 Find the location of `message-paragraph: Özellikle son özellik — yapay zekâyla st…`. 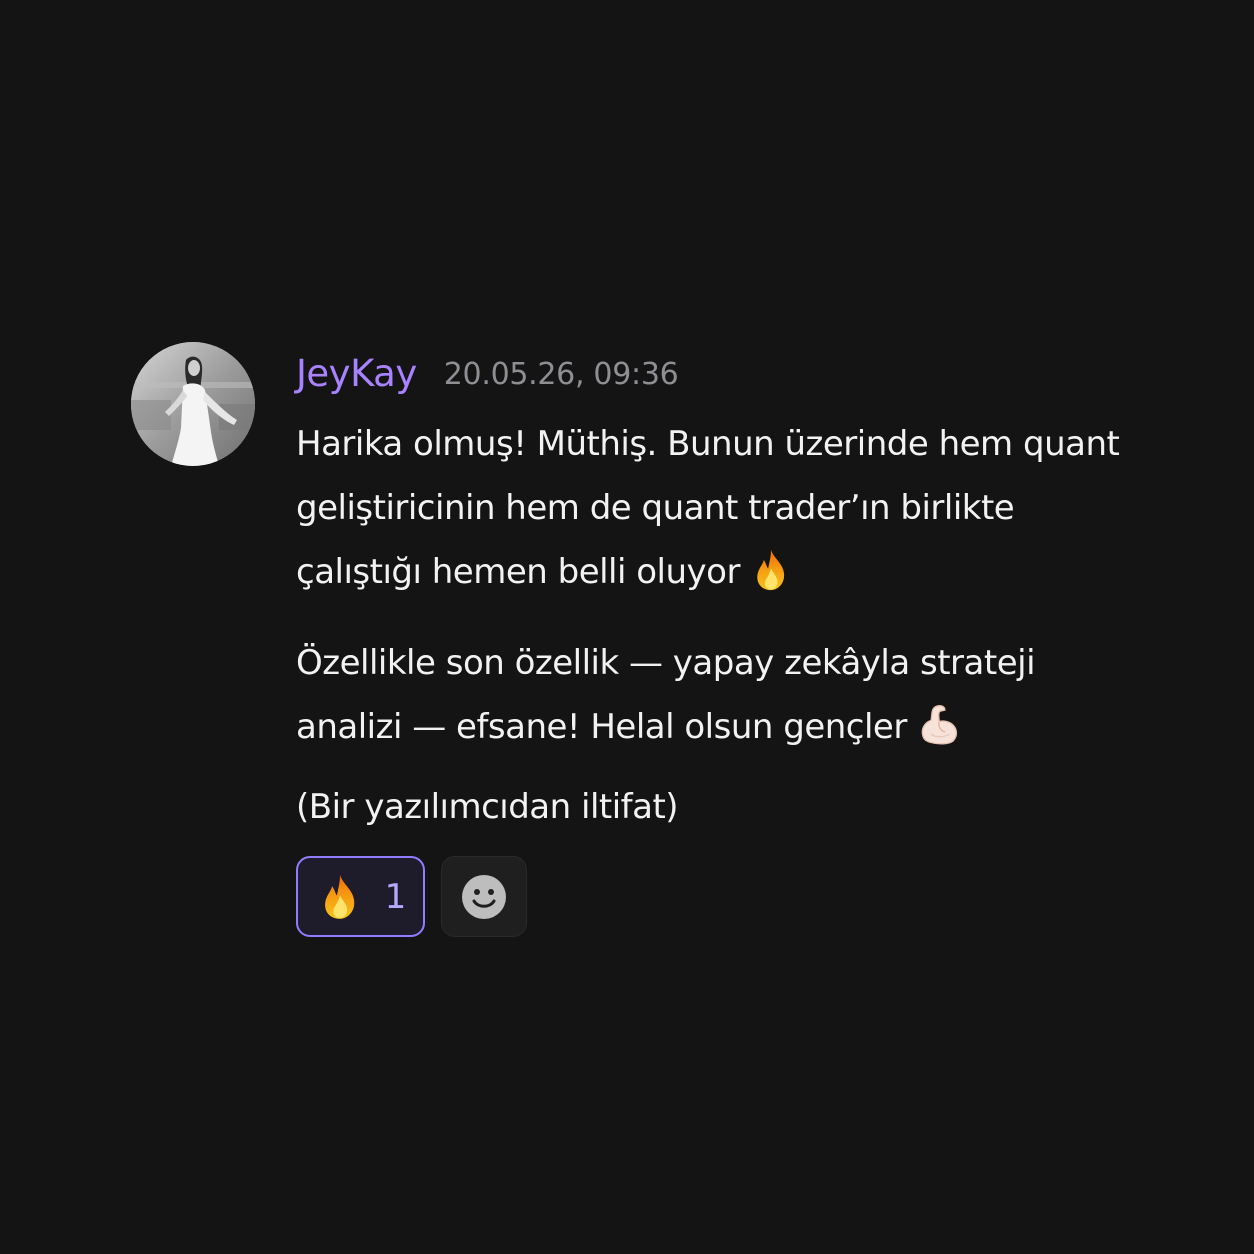

message-paragraph: Özellikle son özellik — yapay zekâyla st… is located at coordinates (711, 695).